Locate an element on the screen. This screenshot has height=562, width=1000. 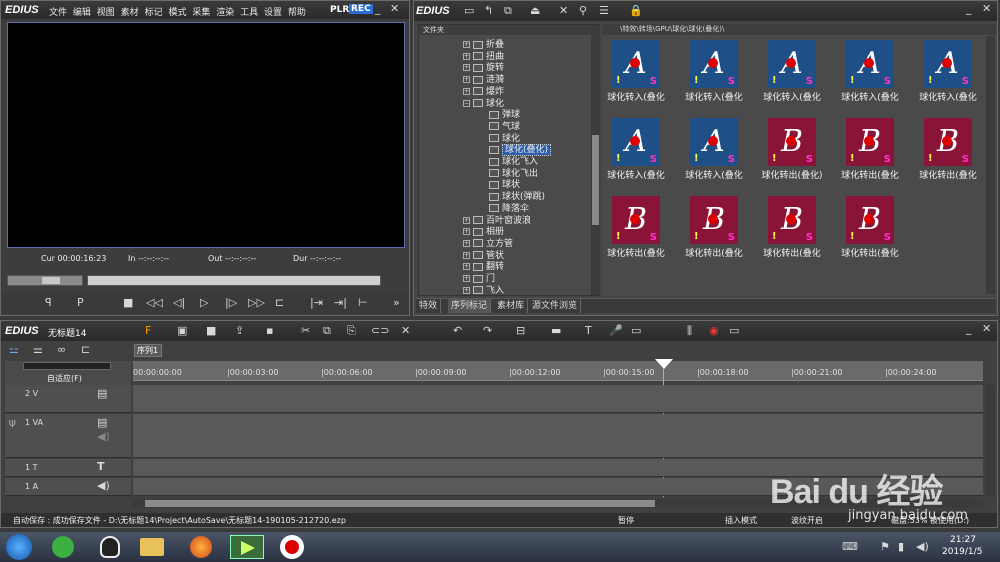
rewind-icon: ◁◁ is located at coordinates (154, 303).